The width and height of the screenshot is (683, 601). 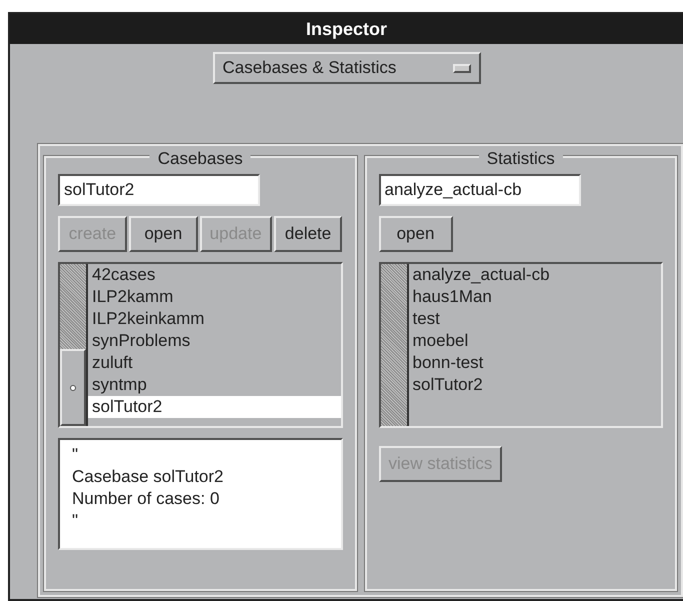 I want to click on list-item: 42cases, so click(x=214, y=275).